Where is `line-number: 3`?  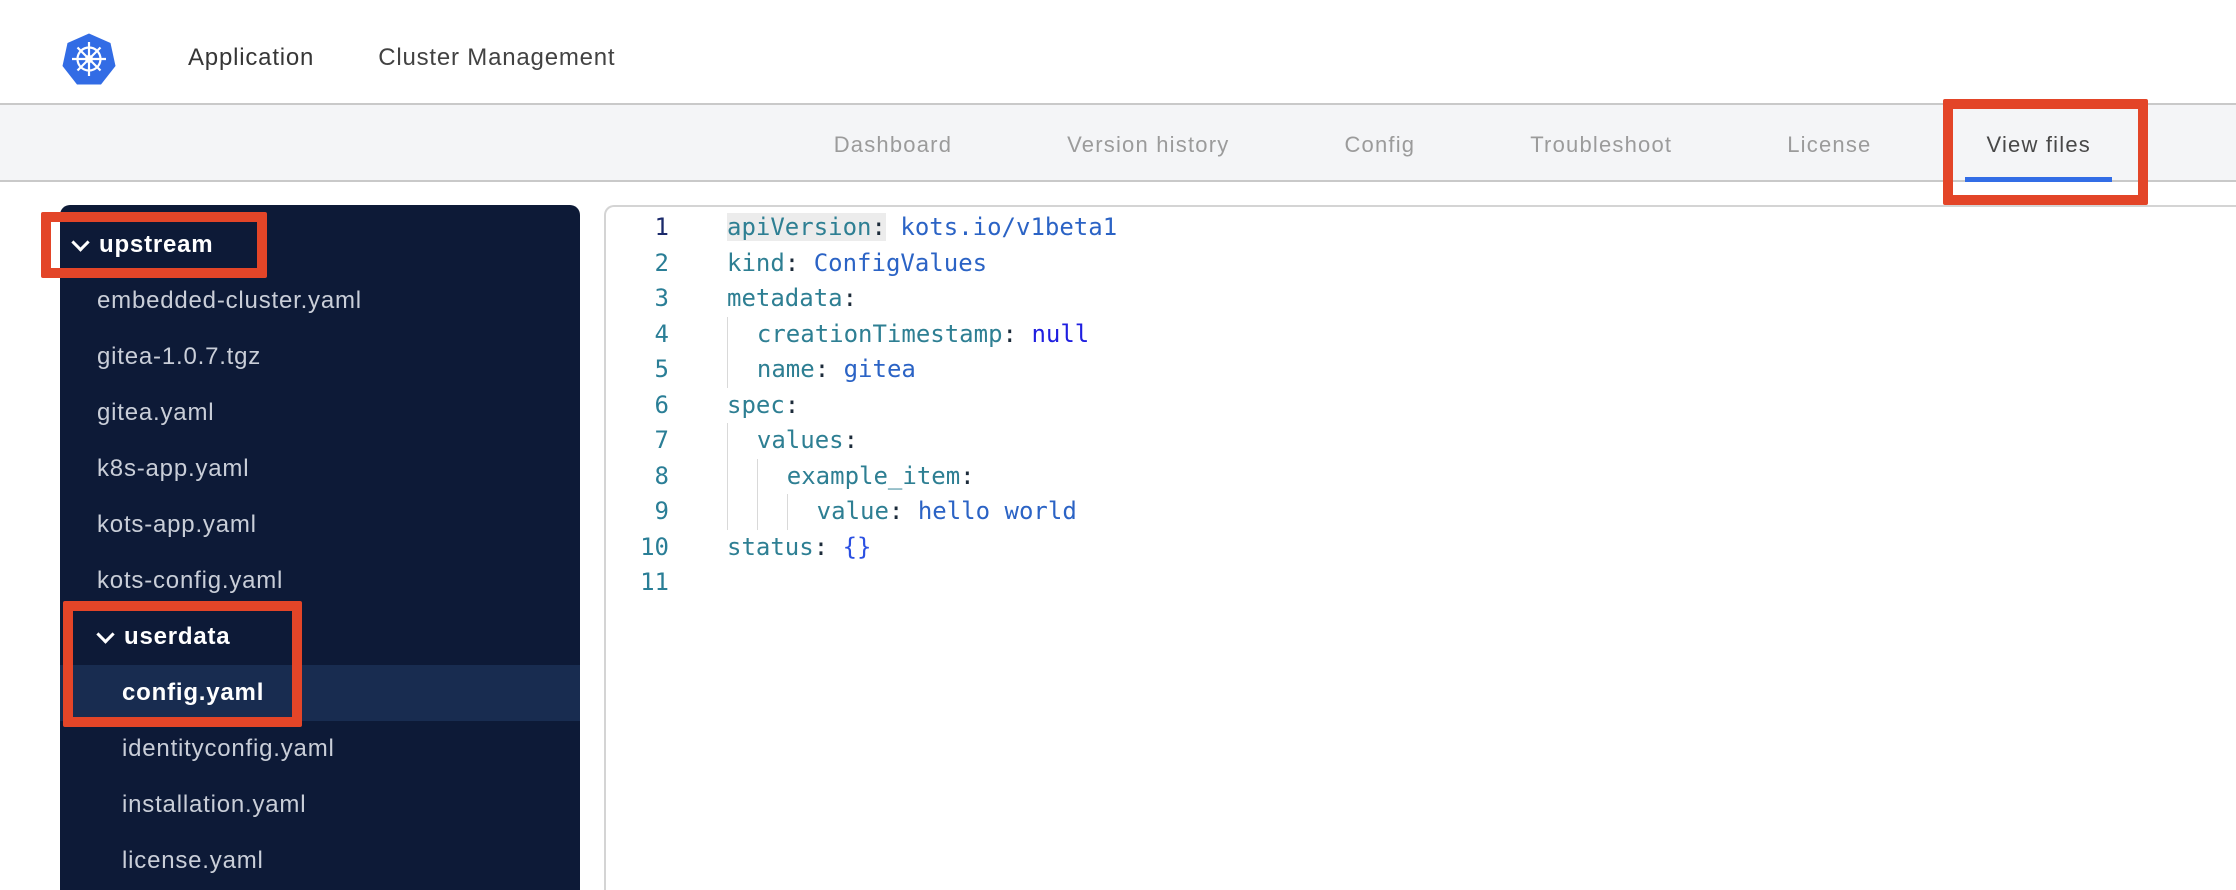
line-number: 3 is located at coordinates (661, 298).